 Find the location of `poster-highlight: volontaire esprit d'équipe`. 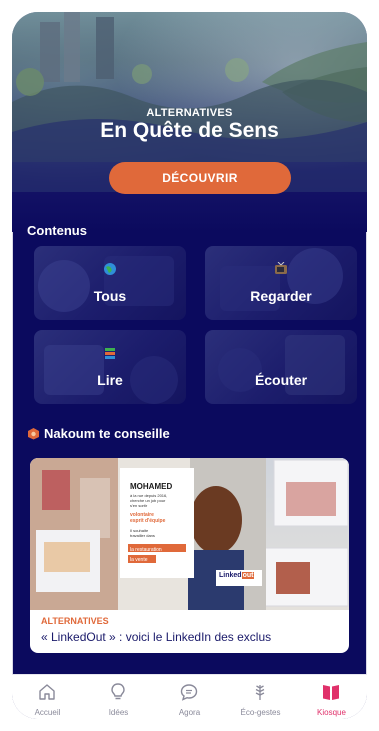

poster-highlight: volontaire esprit d'équipe is located at coordinates (148, 518).